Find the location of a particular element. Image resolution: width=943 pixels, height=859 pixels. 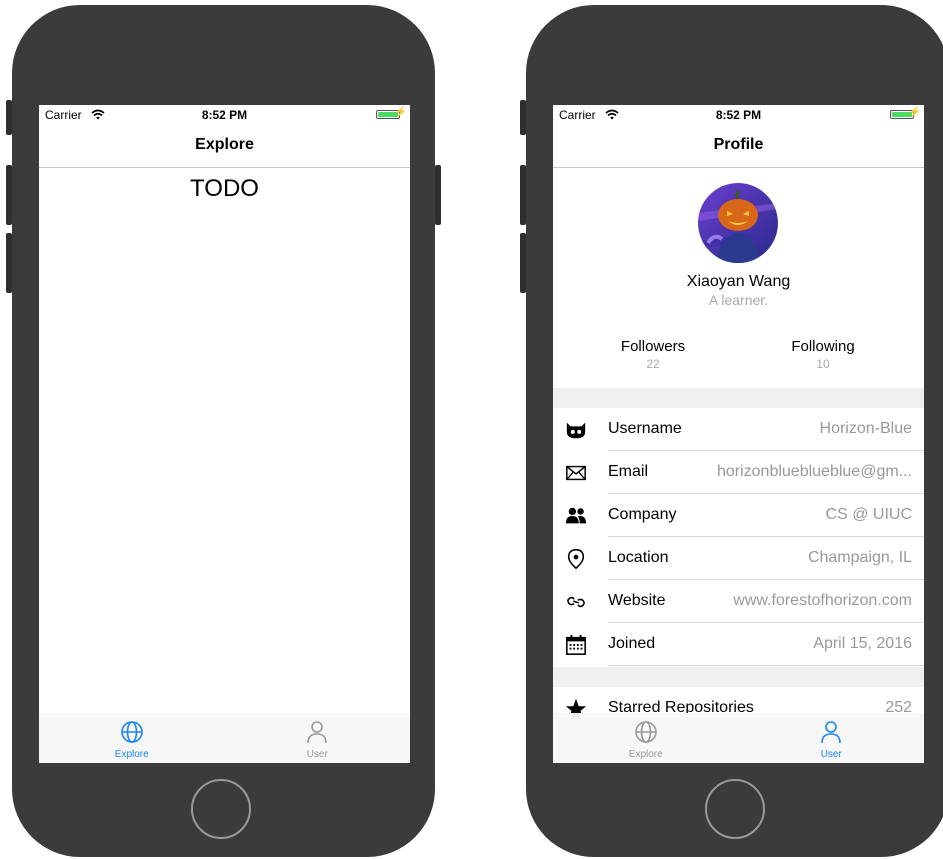

following-count: 10 is located at coordinates (823, 364).